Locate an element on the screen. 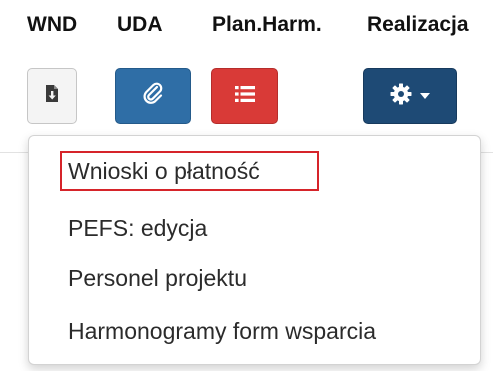 The image size is (493, 371). settings-dropdown-button is located at coordinates (410, 96).